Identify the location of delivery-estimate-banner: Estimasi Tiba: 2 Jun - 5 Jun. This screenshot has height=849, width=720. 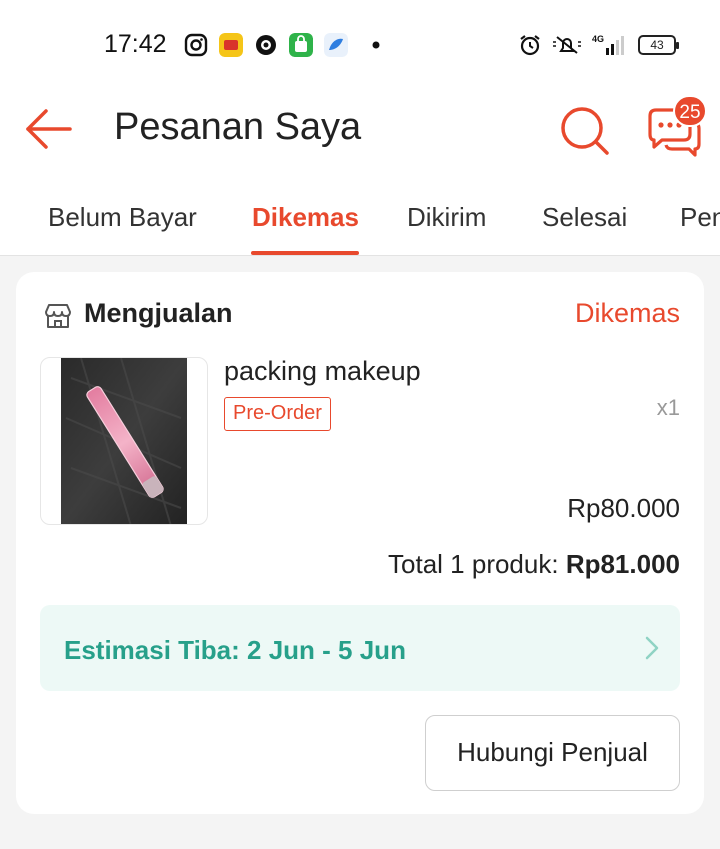
(360, 648).